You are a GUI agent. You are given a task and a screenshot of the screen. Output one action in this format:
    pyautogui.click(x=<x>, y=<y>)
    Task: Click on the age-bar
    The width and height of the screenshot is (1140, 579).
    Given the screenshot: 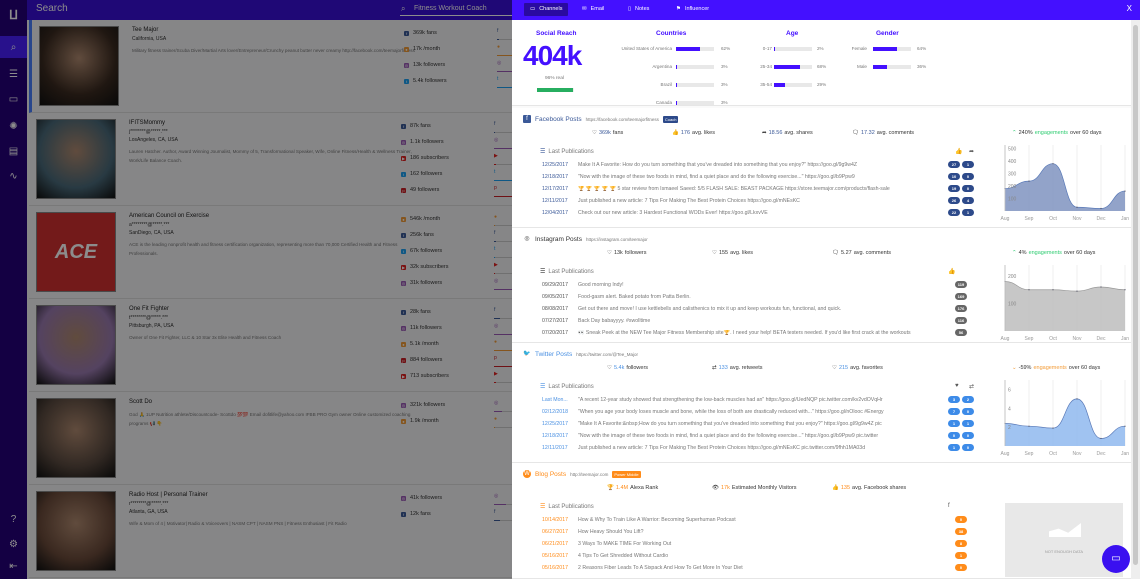 What is the action you would take?
    pyautogui.click(x=793, y=67)
    